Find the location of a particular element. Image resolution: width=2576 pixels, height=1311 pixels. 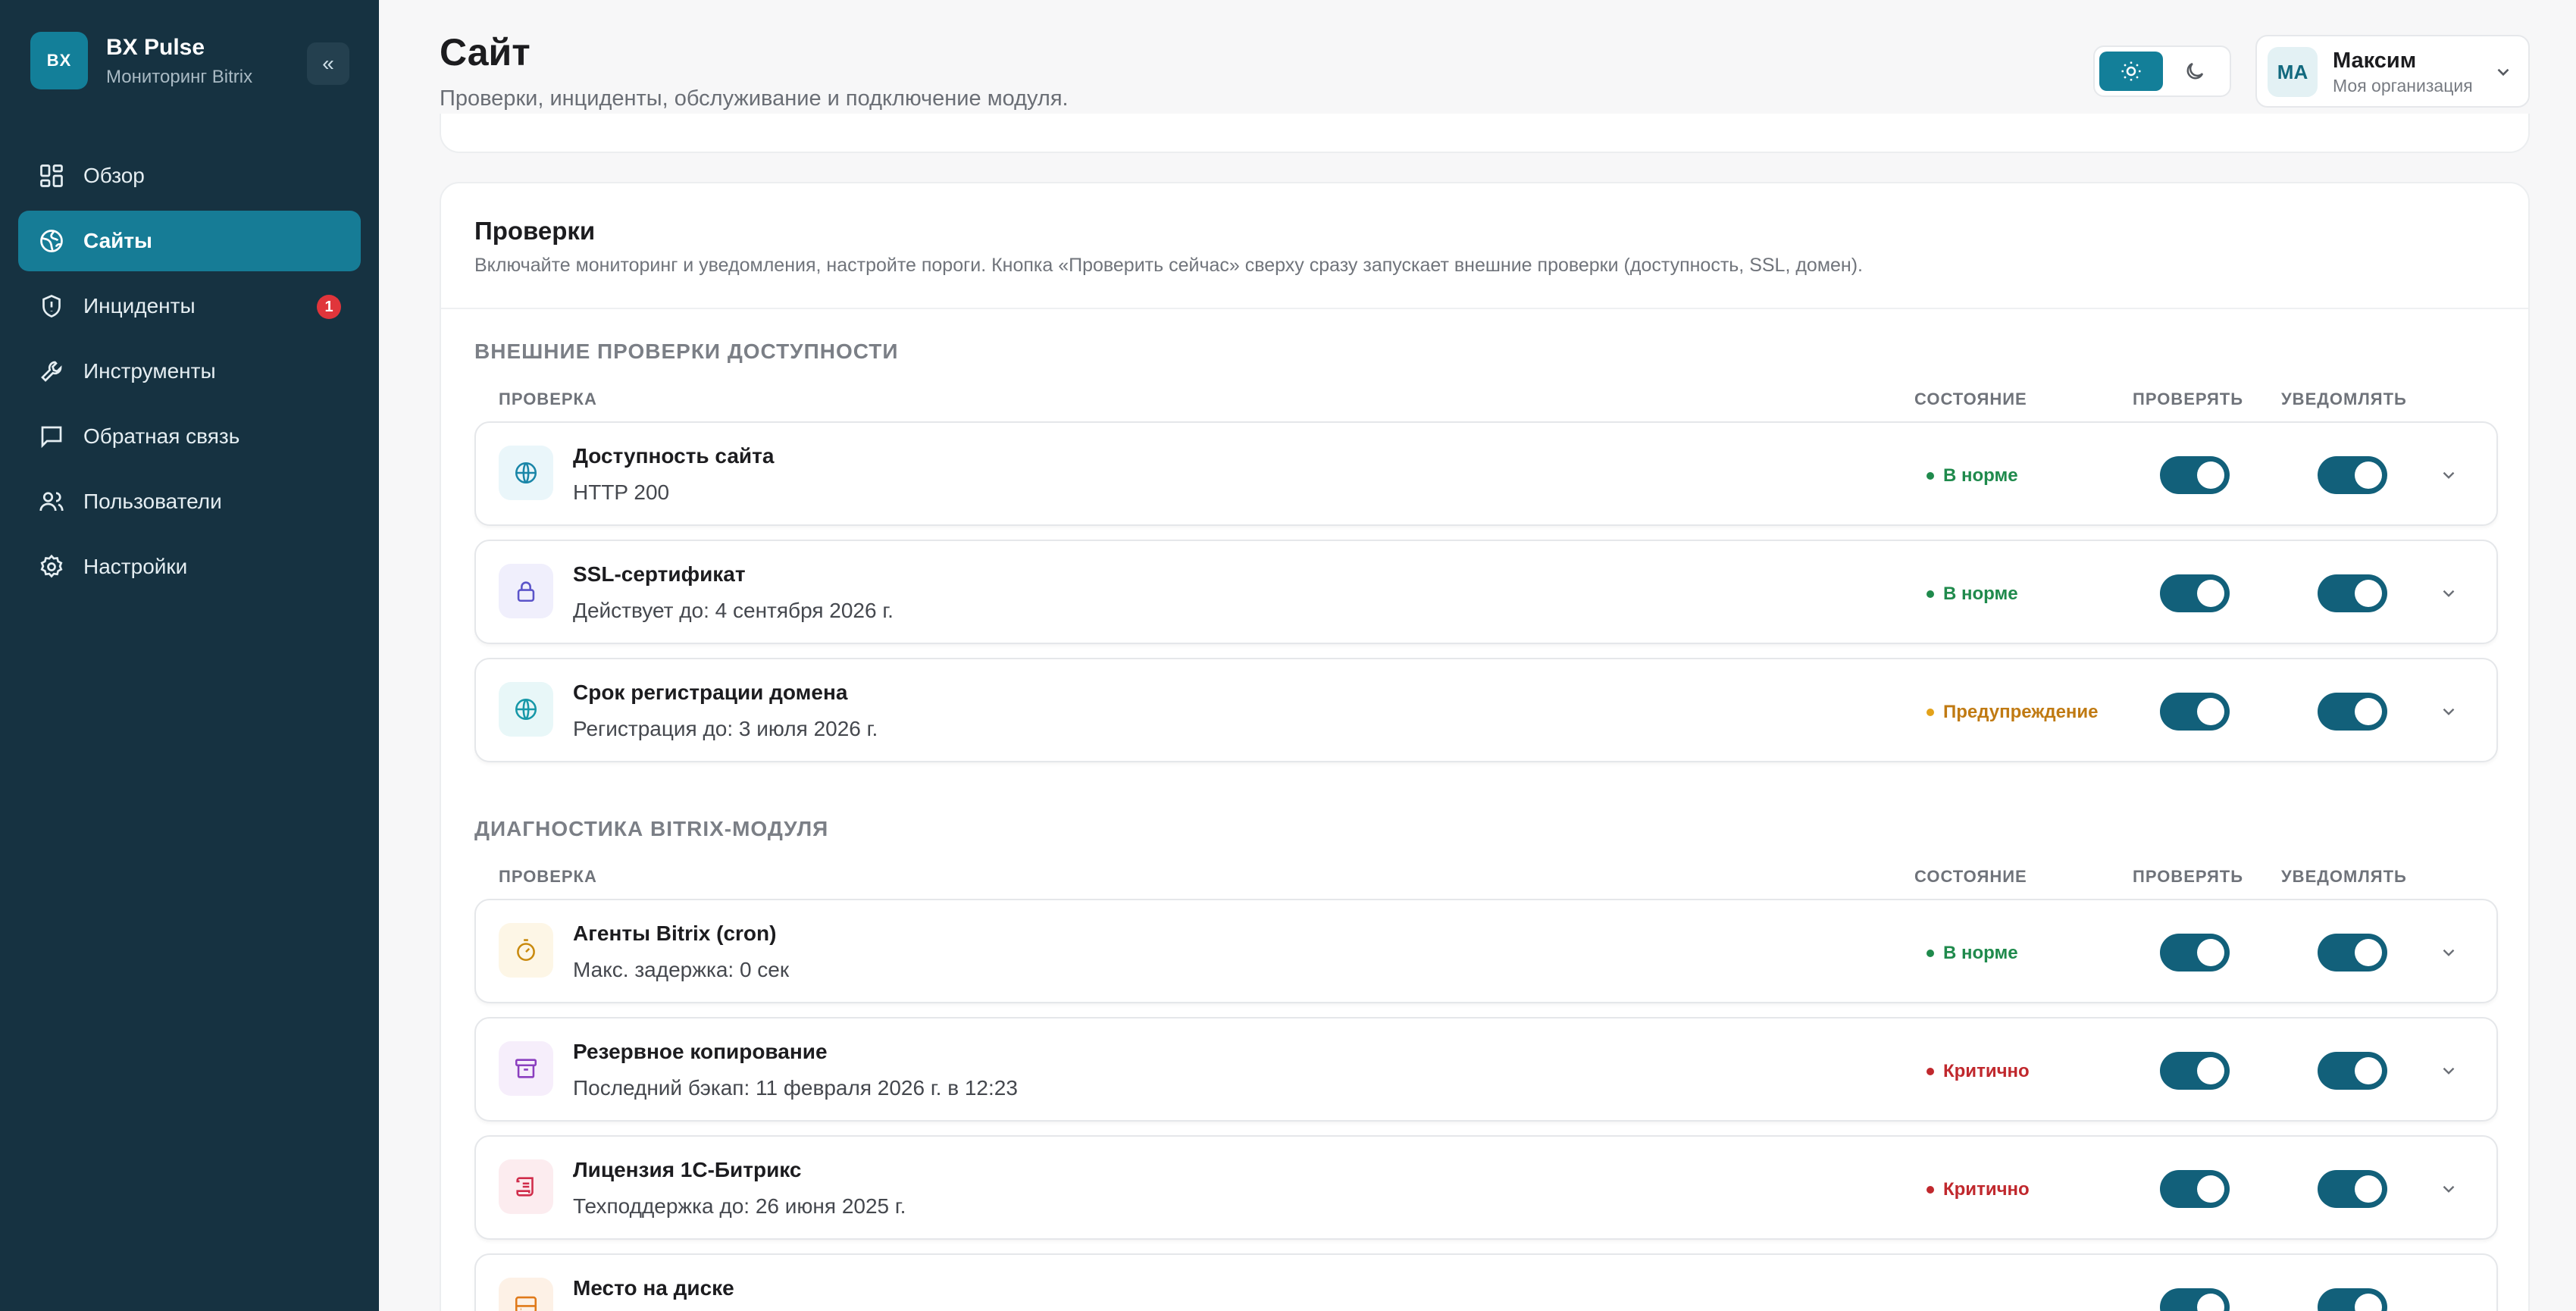

check-detail: Макс. задержка: 0 сек is located at coordinates (681, 969).